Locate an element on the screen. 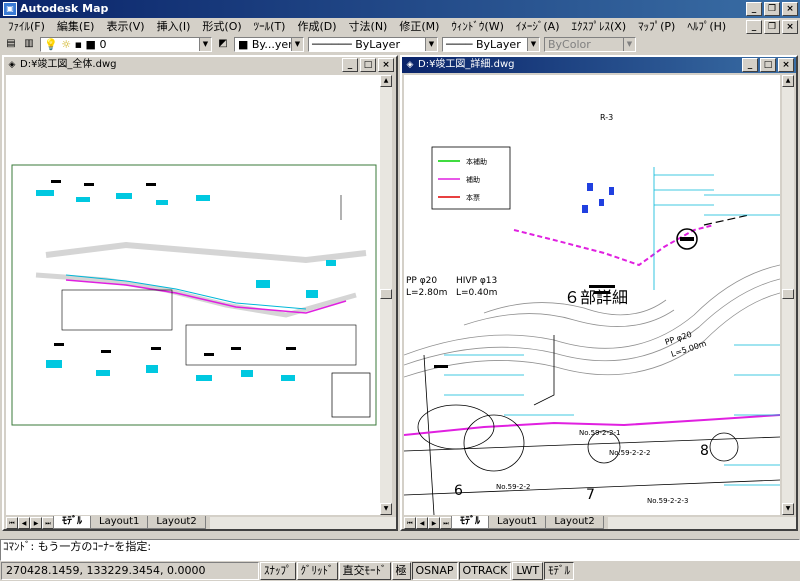  right-horizontal-scrollbar is located at coordinates (701, 523).